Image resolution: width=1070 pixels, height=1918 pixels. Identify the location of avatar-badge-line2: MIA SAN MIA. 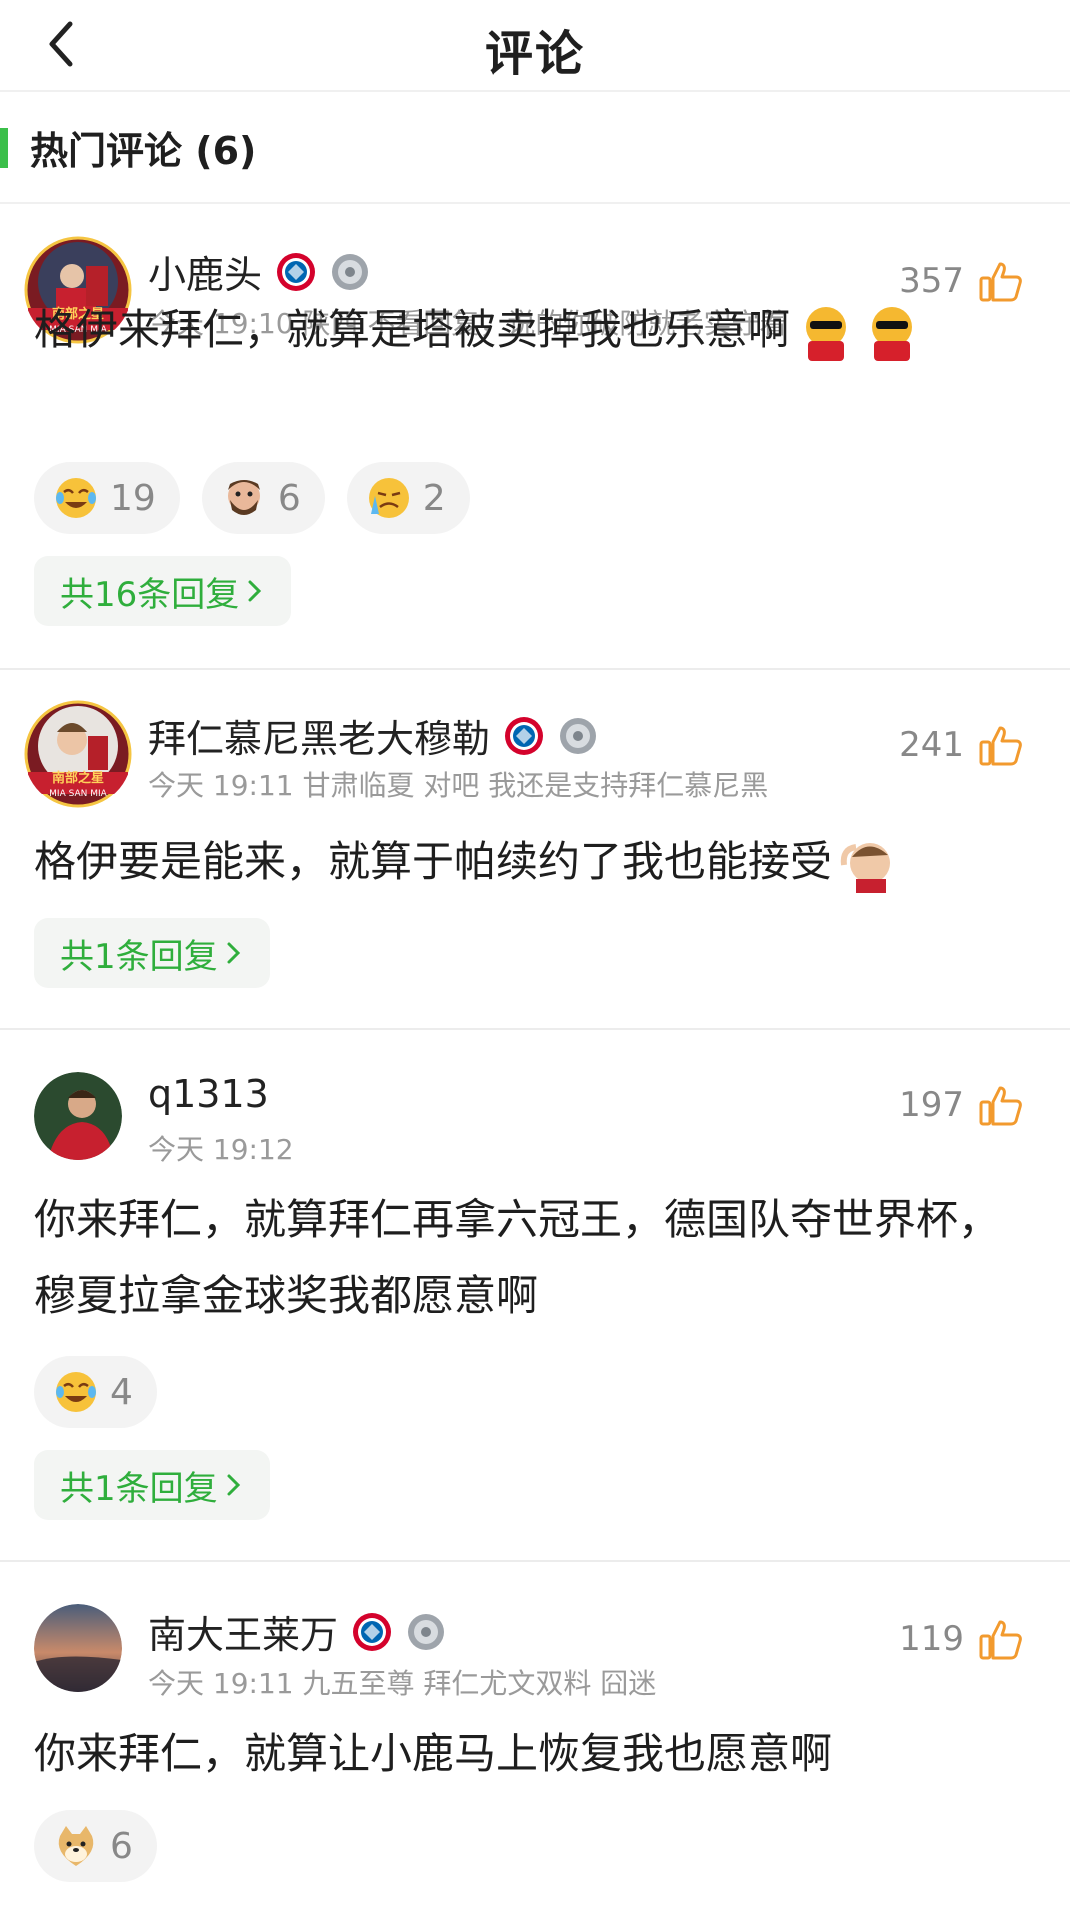
(78, 794).